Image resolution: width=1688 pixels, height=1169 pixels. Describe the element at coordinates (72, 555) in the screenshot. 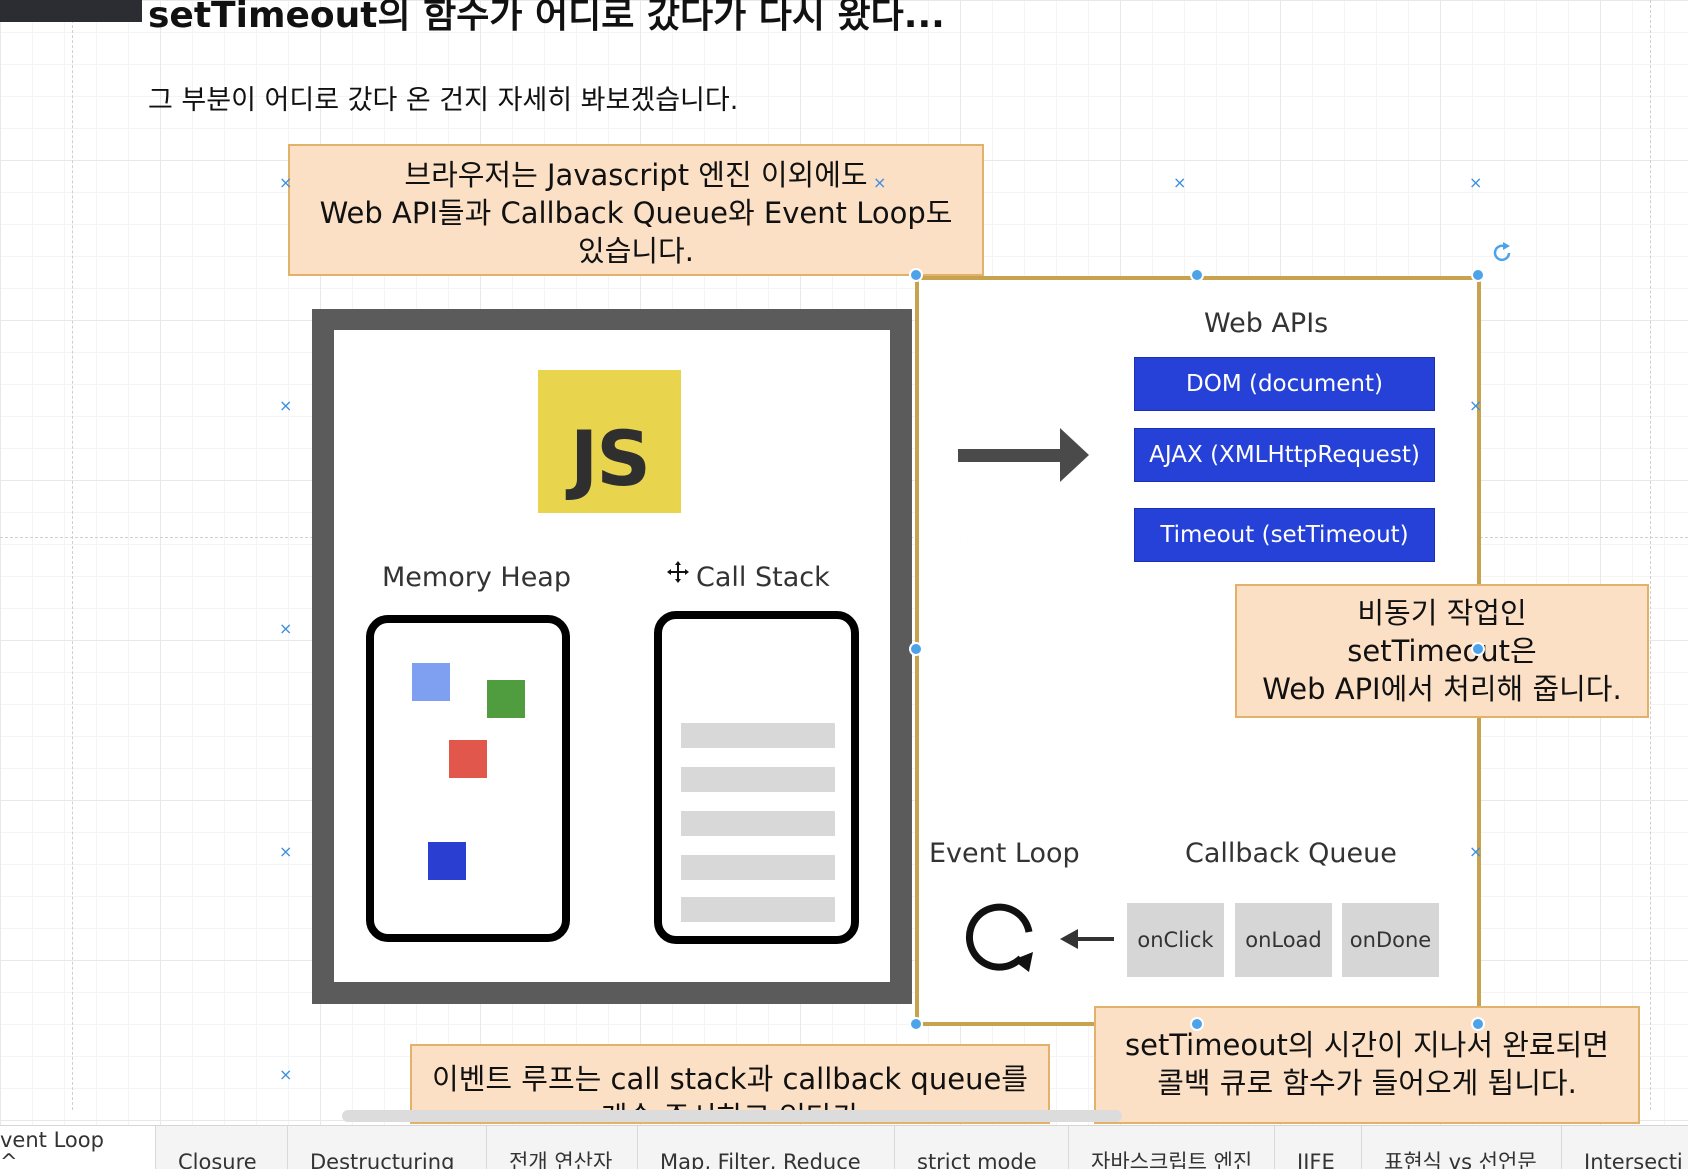

I see `guide-line-vertical` at that location.